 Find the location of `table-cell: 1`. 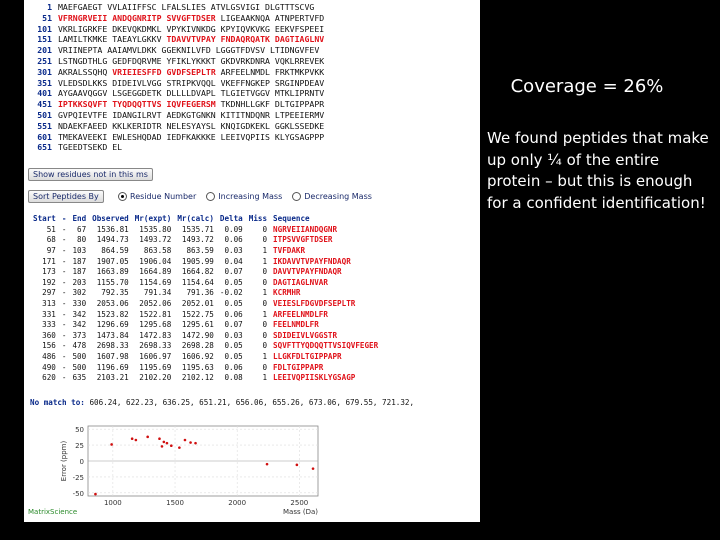

table-cell: 1 is located at coordinates (265, 356).